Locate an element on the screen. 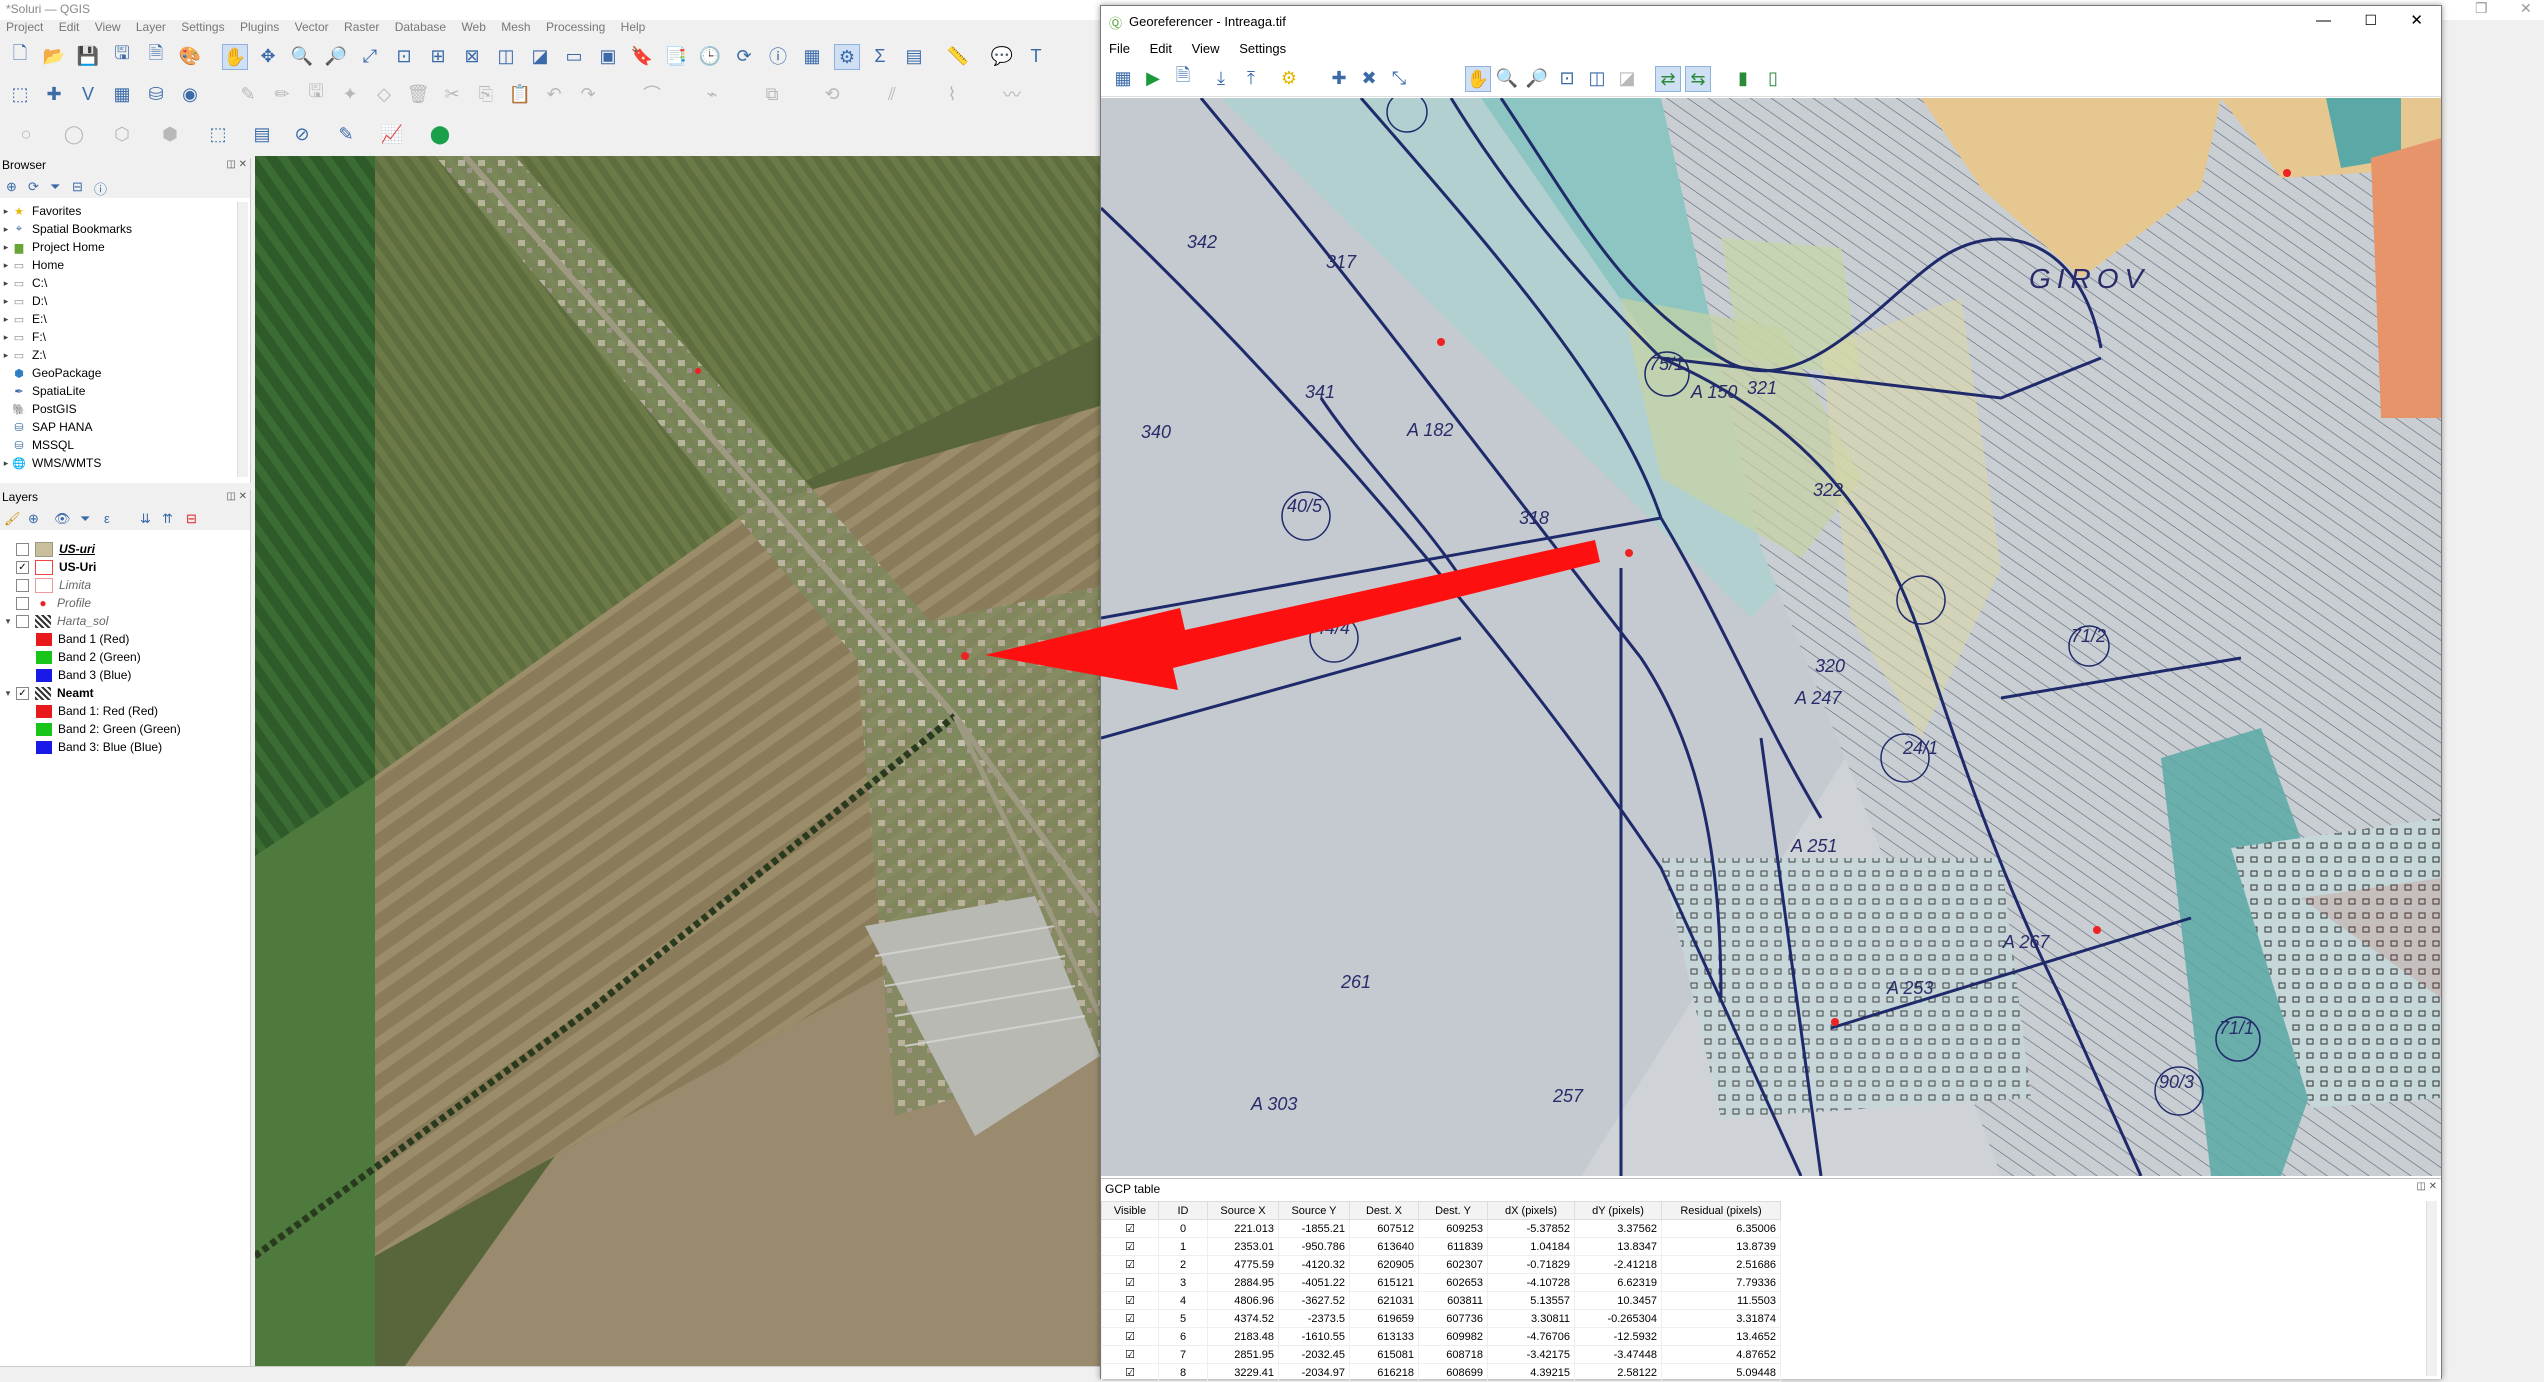 This screenshot has height=1382, width=2544. profile-tool-icon: 📈 is located at coordinates (392, 134).